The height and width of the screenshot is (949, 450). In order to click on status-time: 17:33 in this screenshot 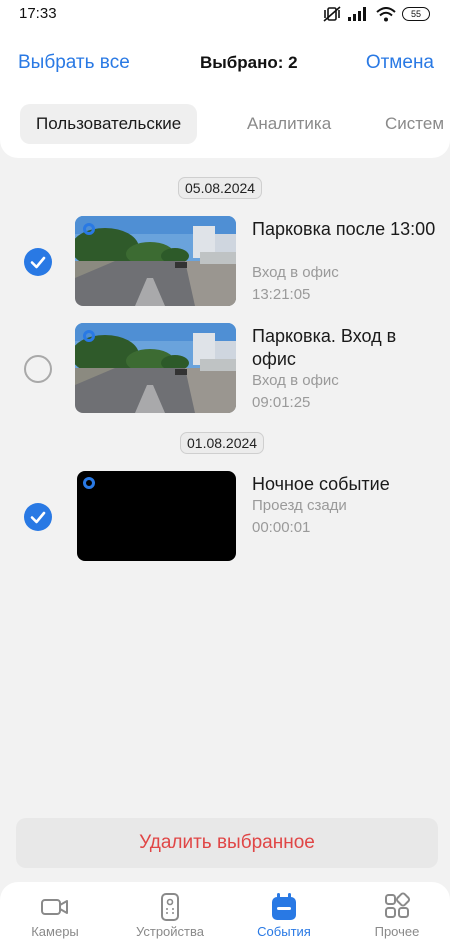, I will do `click(38, 13)`.